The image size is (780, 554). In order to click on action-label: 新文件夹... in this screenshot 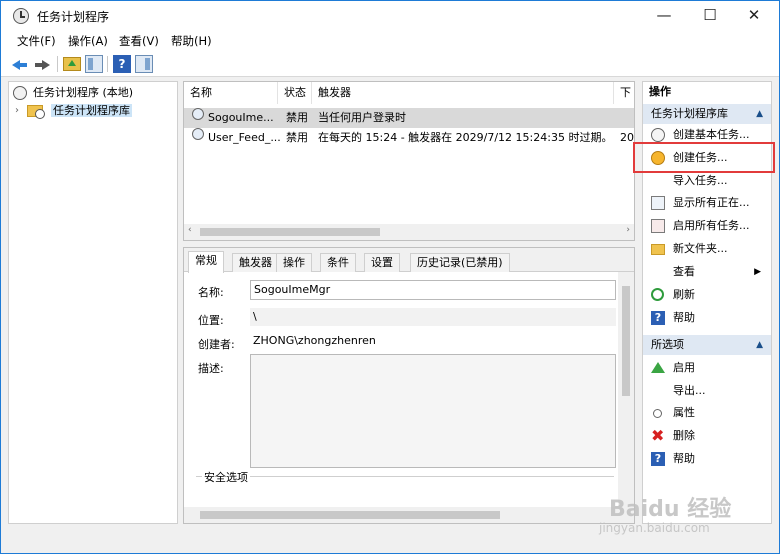, I will do `click(700, 248)`.